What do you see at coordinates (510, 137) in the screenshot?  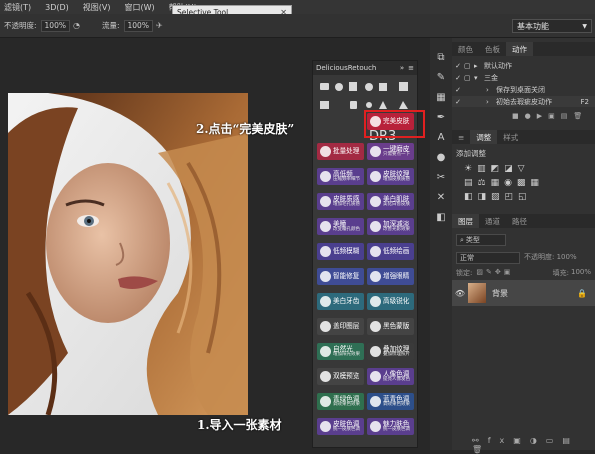 I see `tab-styles: 样式` at bounding box center [510, 137].